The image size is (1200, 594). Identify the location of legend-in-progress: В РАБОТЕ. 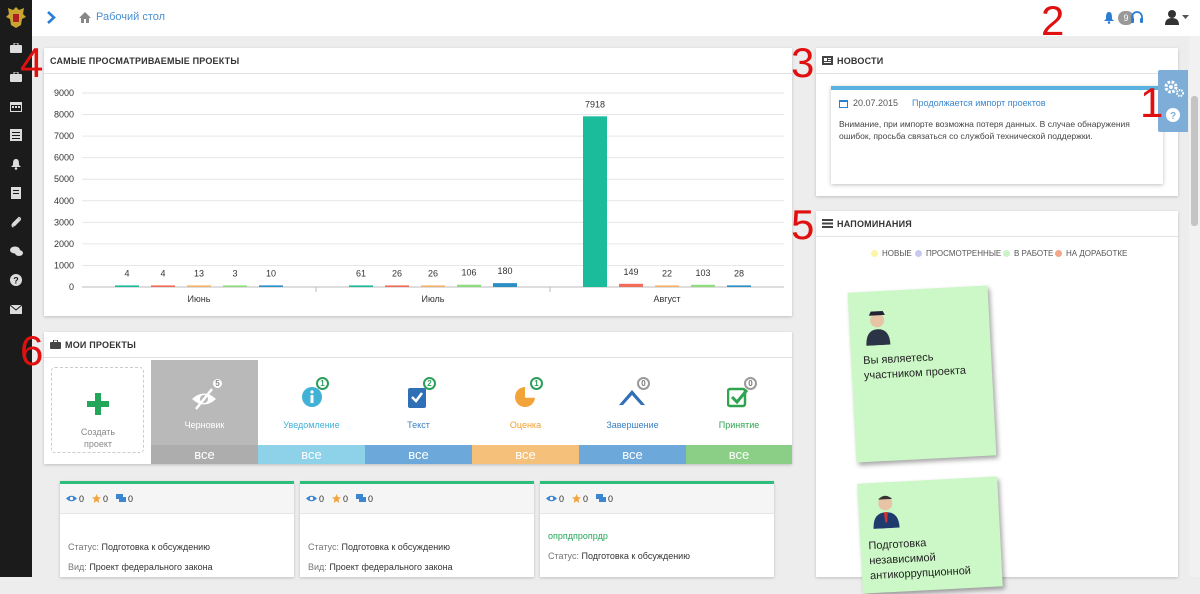
(1028, 253).